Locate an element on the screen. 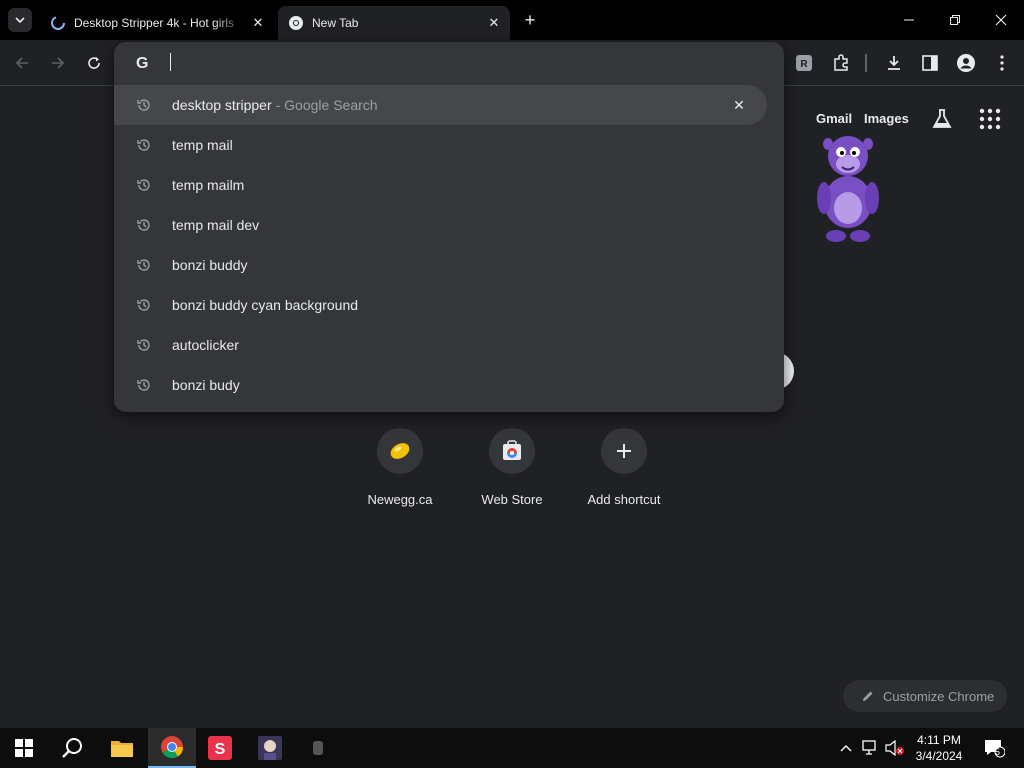 This screenshot has width=1024, height=768. profile-avatar-icon is located at coordinates (966, 63).